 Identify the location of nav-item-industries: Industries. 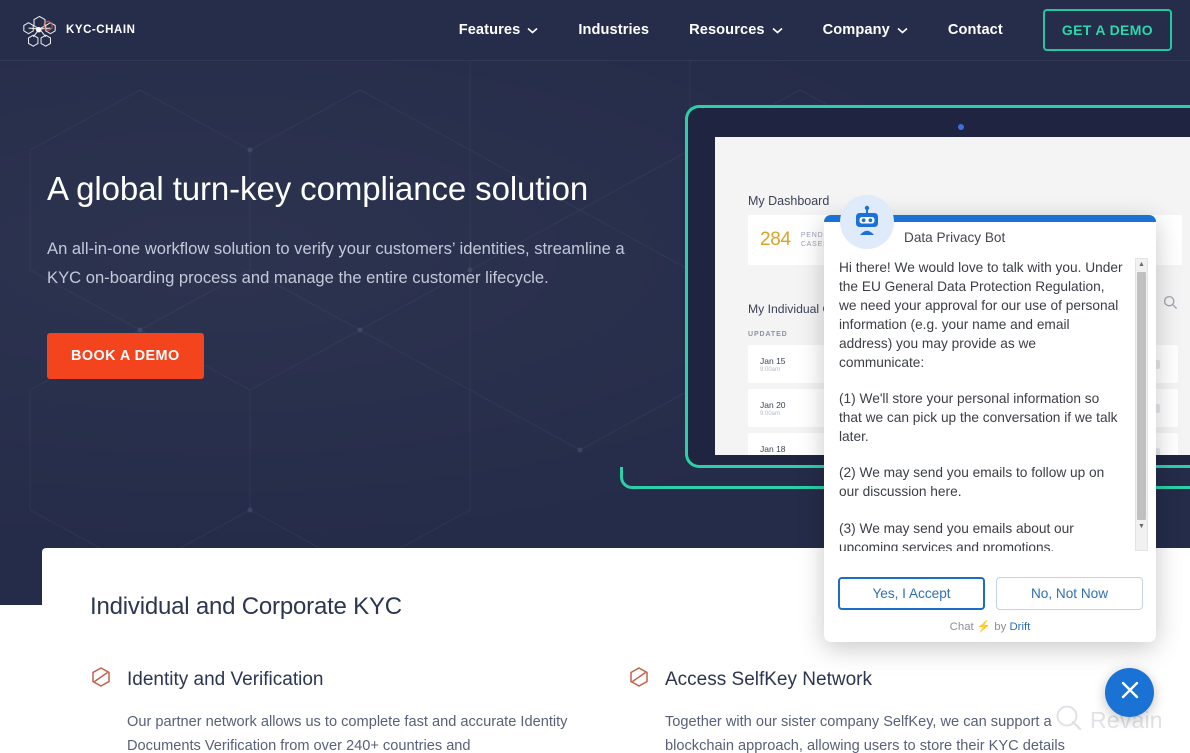
(613, 30).